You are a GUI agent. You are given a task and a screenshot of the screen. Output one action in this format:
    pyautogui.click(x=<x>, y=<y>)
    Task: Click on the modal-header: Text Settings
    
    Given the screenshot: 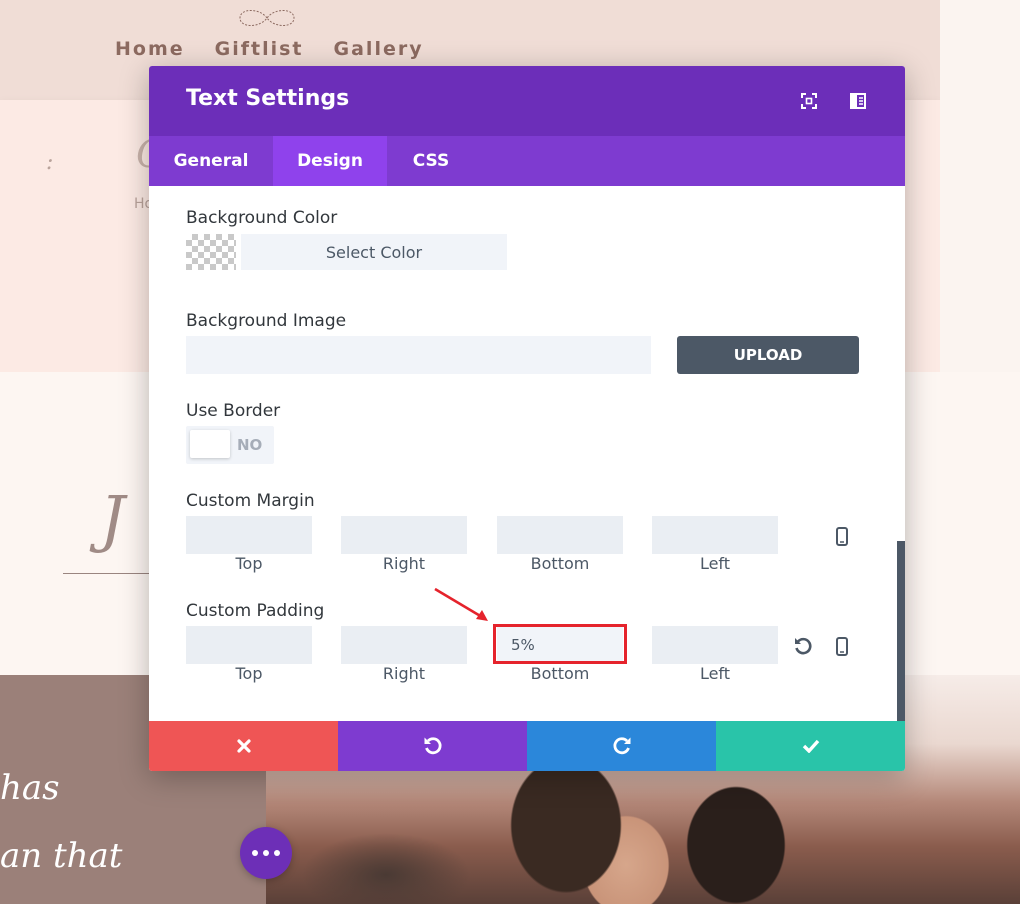 What is the action you would take?
    pyautogui.click(x=527, y=101)
    